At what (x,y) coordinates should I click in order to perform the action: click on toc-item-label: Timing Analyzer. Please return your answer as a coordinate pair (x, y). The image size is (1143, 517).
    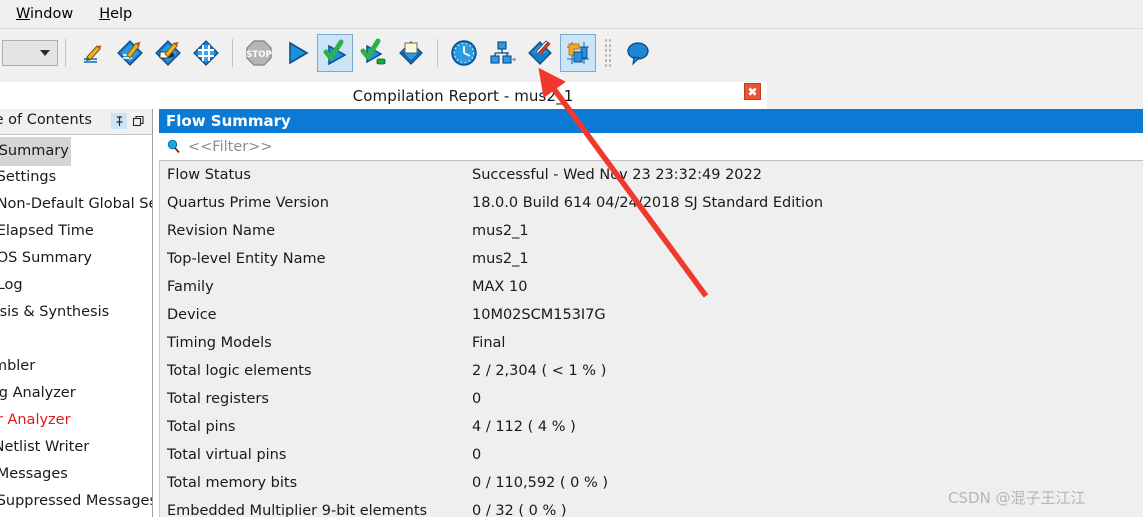
    Looking at the image, I should click on (38, 393).